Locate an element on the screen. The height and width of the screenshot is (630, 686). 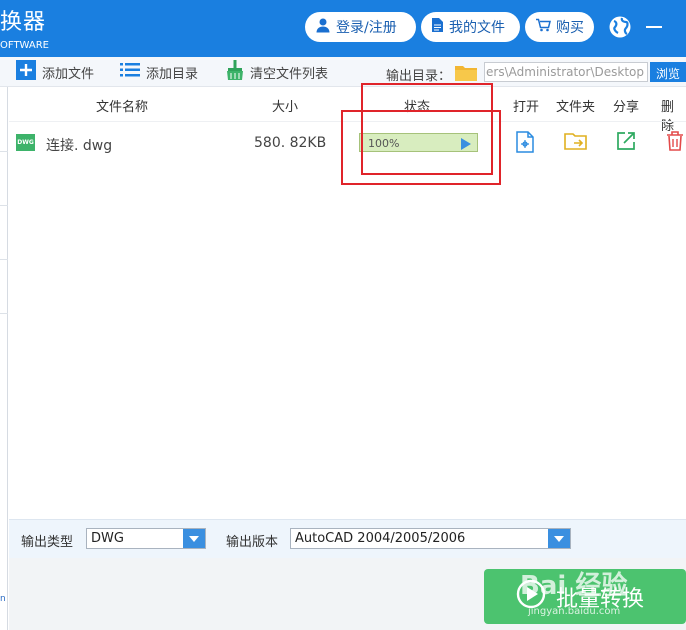
clear-list-button: 清空文件列表 is located at coordinates (277, 72).